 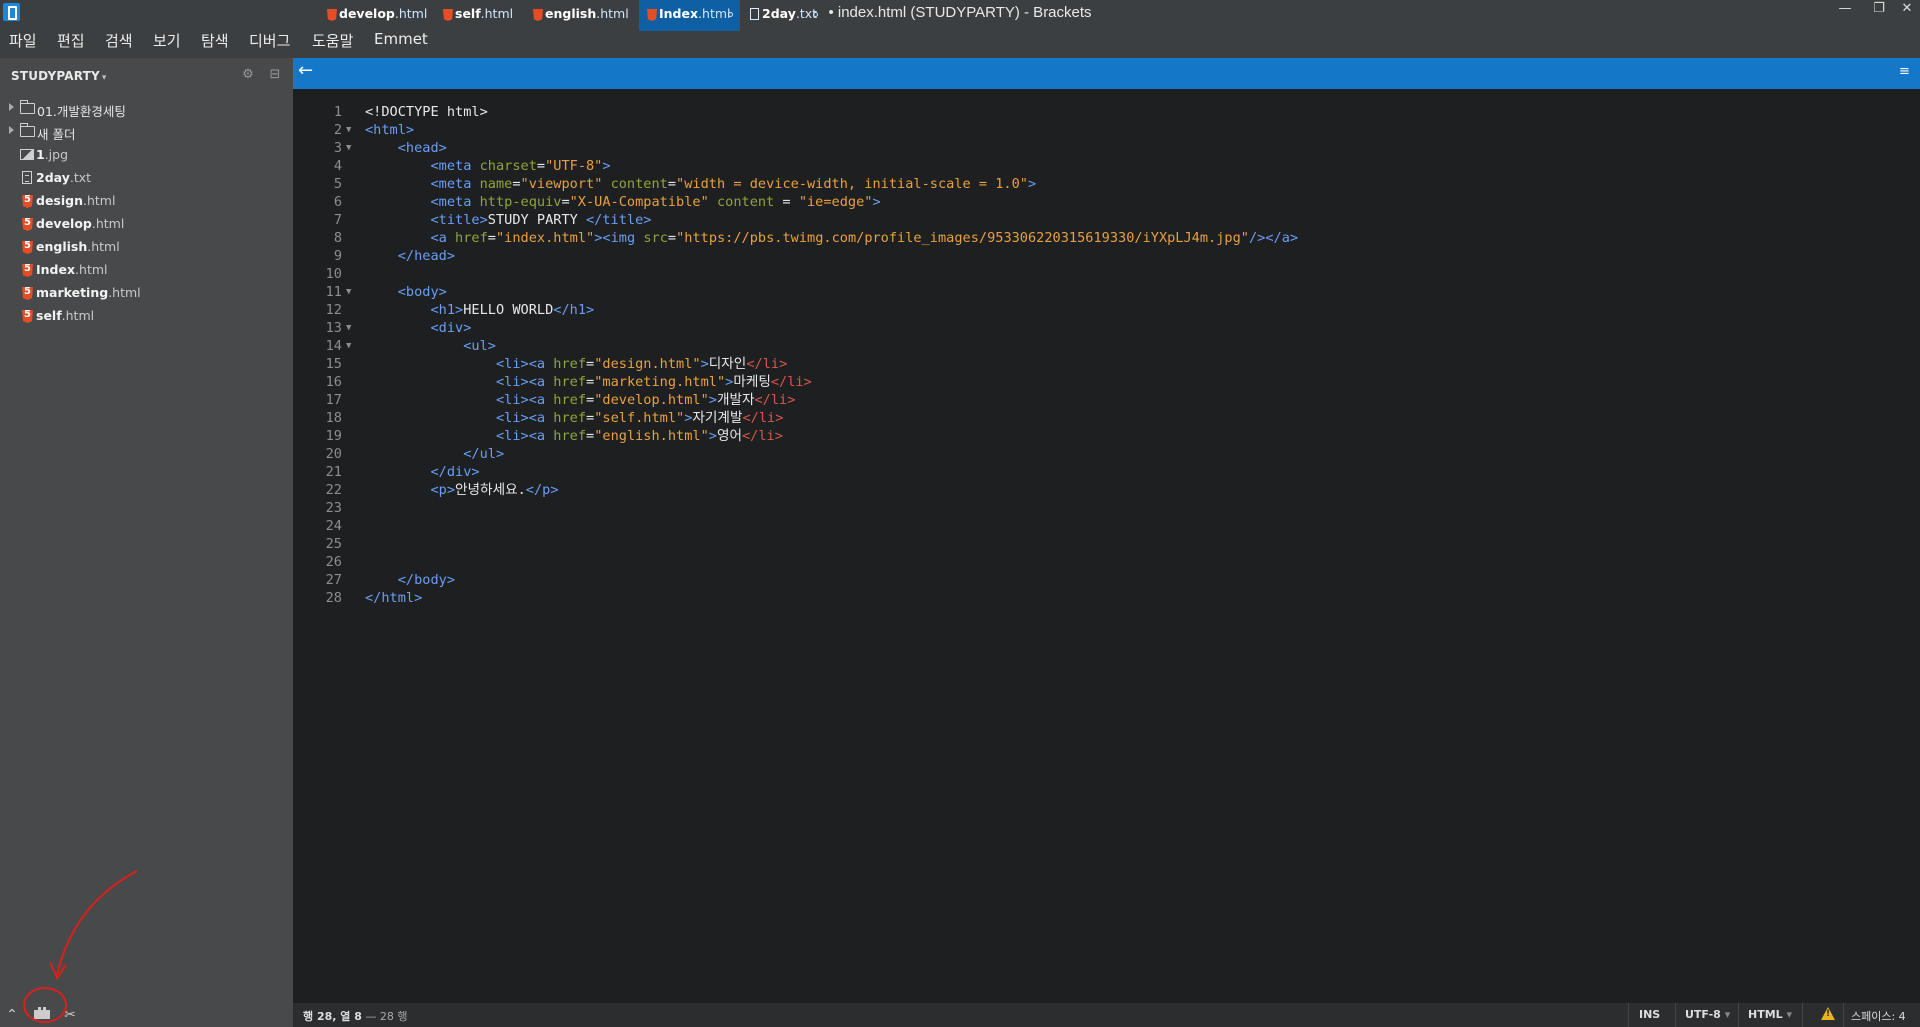 What do you see at coordinates (71, 40) in the screenshot?
I see `menu-edit: 편집` at bounding box center [71, 40].